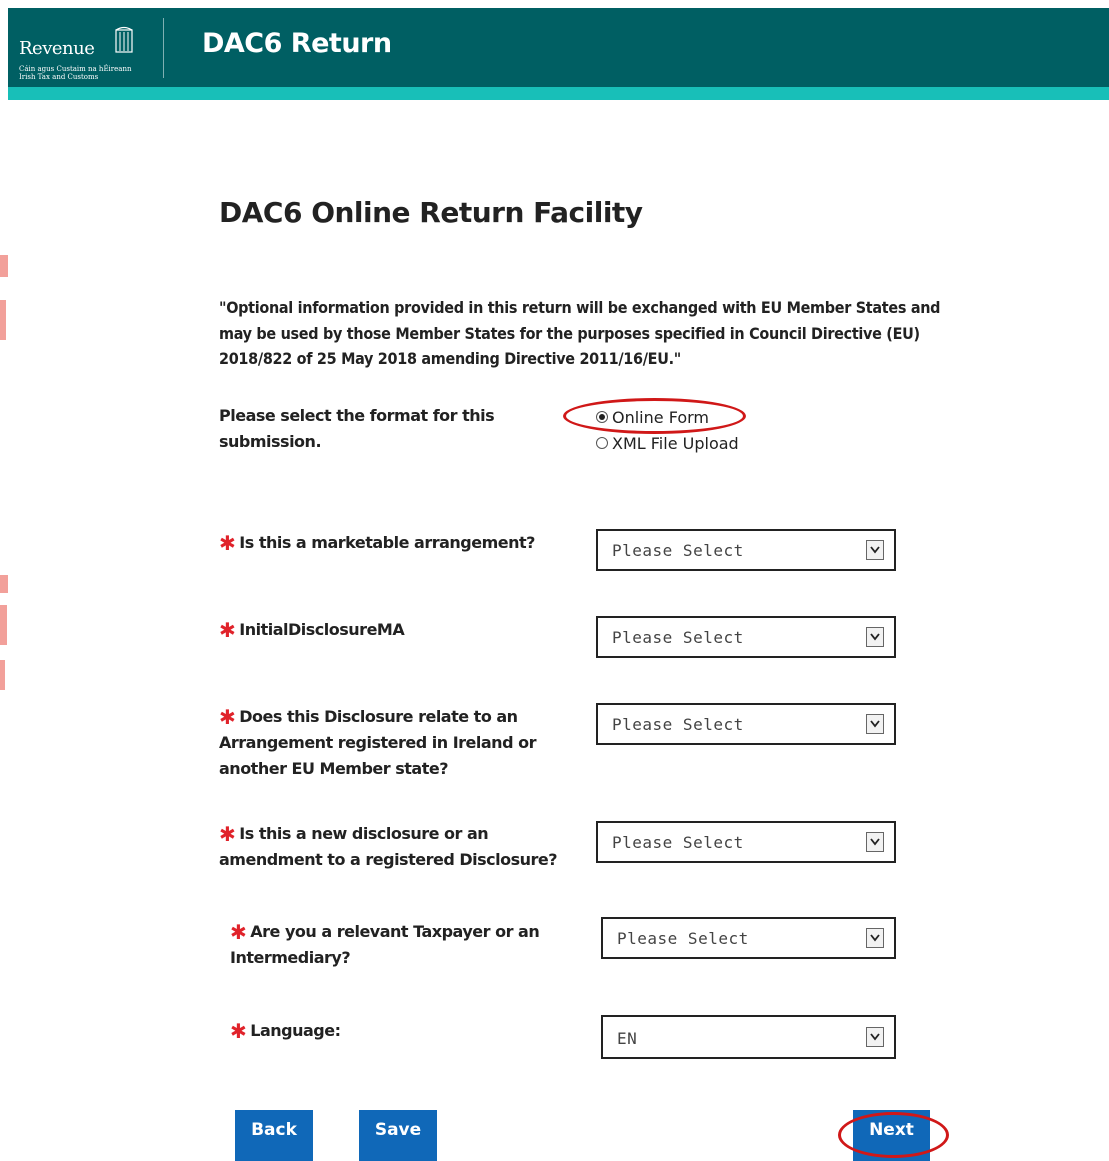 This screenshot has width=1109, height=1161. Describe the element at coordinates (748, 1037) in the screenshot. I see `language-select: EN` at that location.